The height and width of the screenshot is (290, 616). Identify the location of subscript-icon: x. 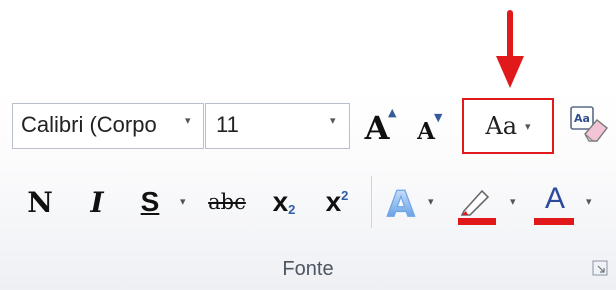
(280, 201).